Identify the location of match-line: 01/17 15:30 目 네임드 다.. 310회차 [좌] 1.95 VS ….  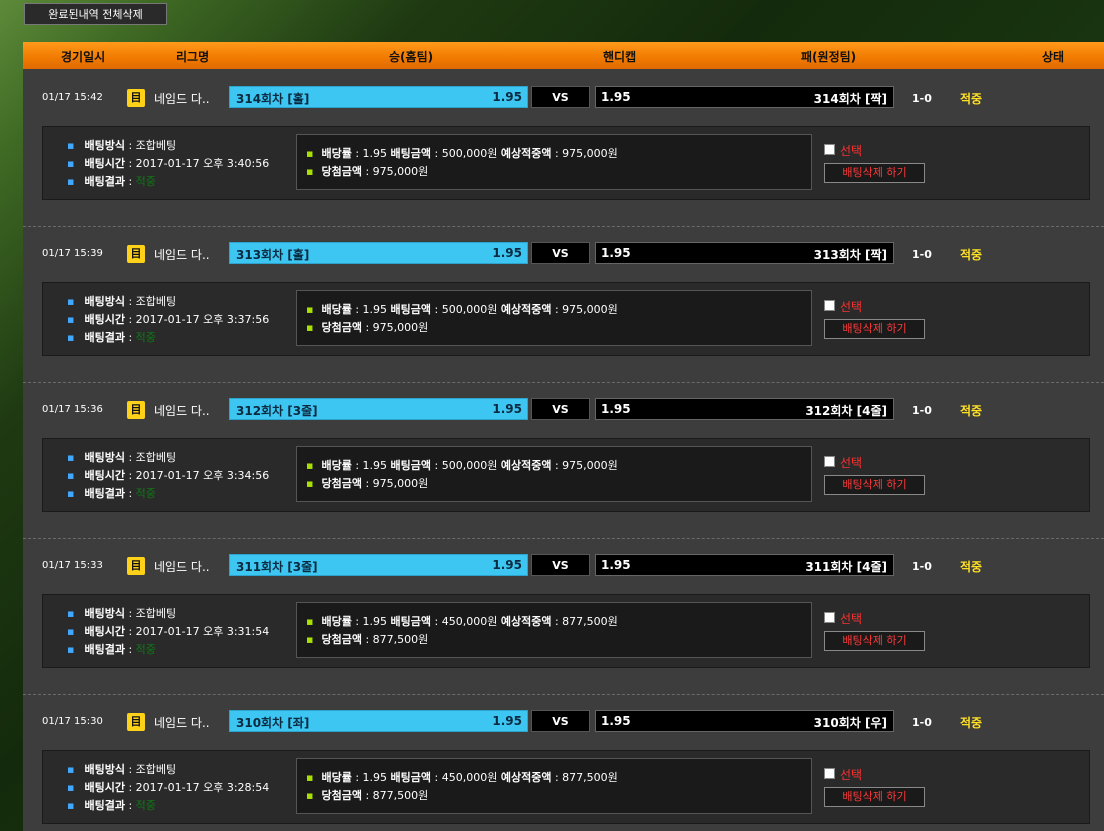
(563, 722).